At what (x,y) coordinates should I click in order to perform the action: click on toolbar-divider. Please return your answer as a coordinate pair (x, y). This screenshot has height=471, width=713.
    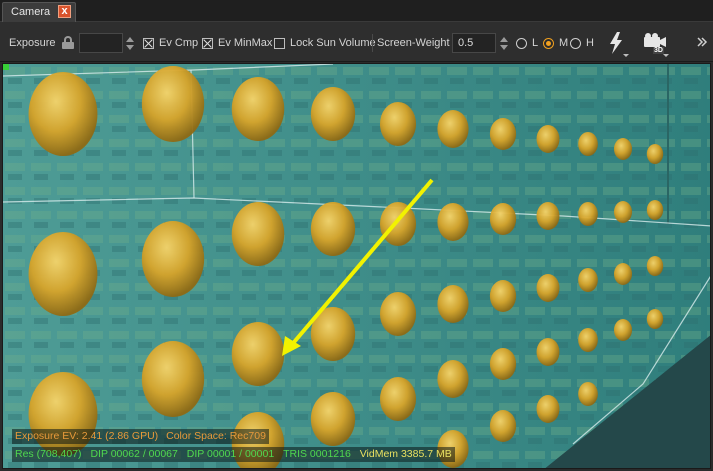
    Looking at the image, I should click on (372, 43).